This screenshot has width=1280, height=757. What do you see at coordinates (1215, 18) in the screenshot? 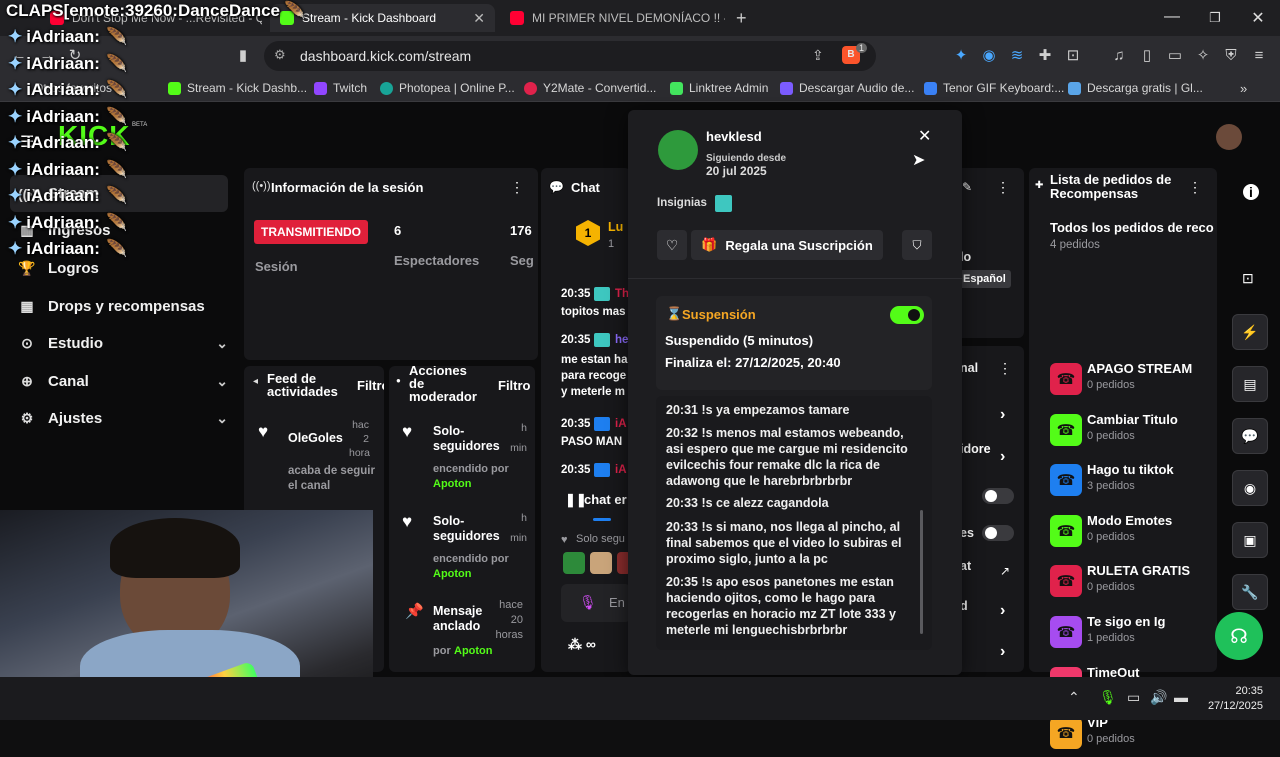
I see `maximize-icon: ❐` at bounding box center [1215, 18].